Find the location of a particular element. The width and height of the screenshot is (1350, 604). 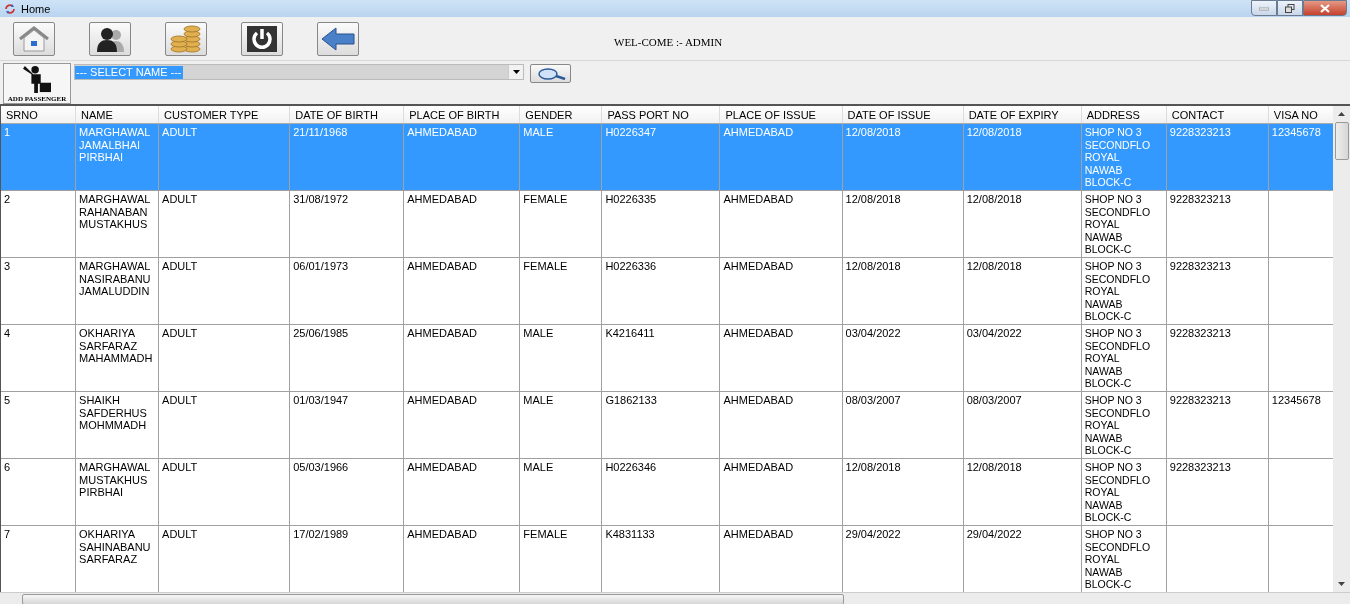

close-button is located at coordinates (1325, 8).